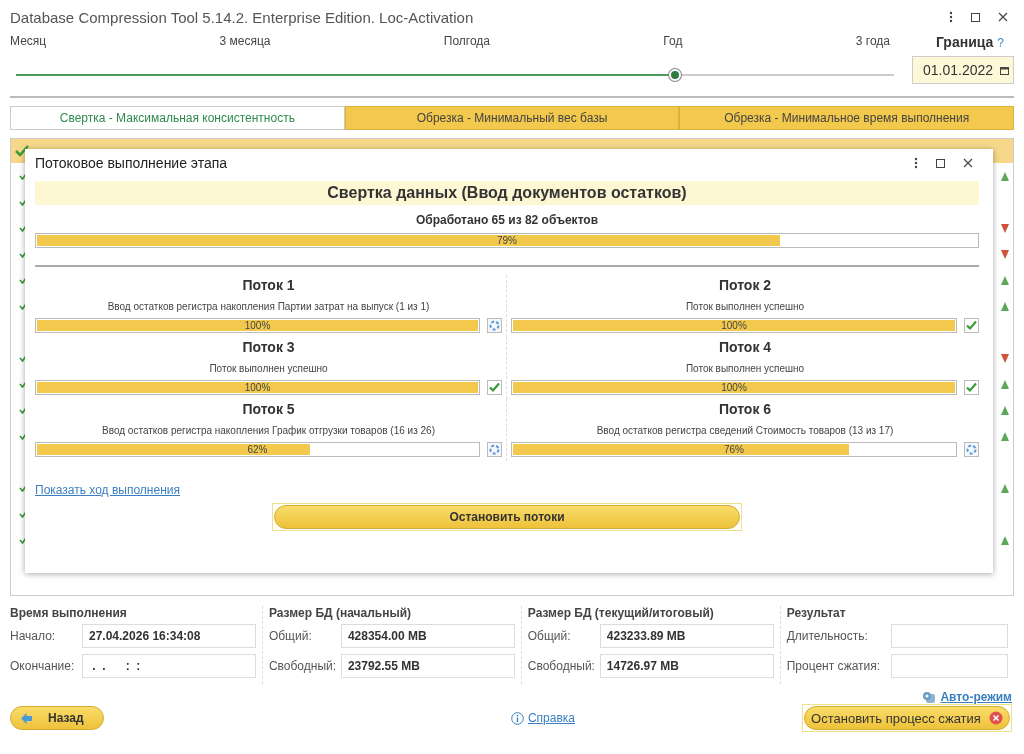 The image size is (1024, 754). I want to click on input-field: 23792.55 MB, so click(427, 666).